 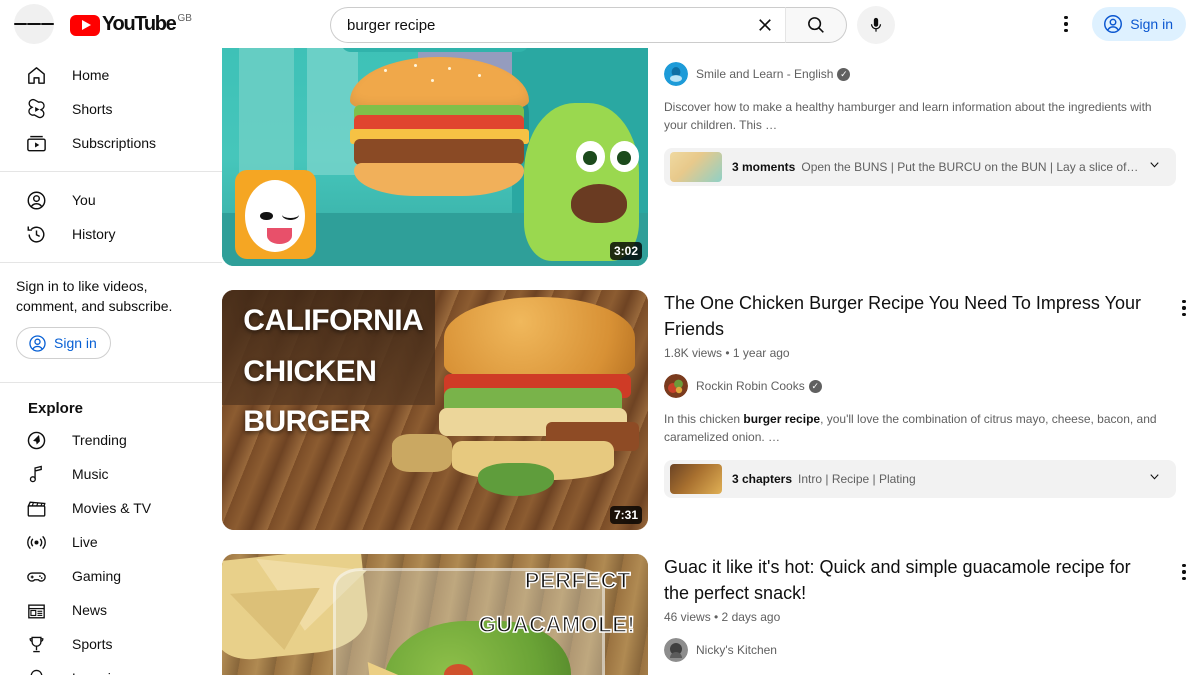 What do you see at coordinates (91, 75) in the screenshot?
I see `sidebar-label-home: Home` at bounding box center [91, 75].